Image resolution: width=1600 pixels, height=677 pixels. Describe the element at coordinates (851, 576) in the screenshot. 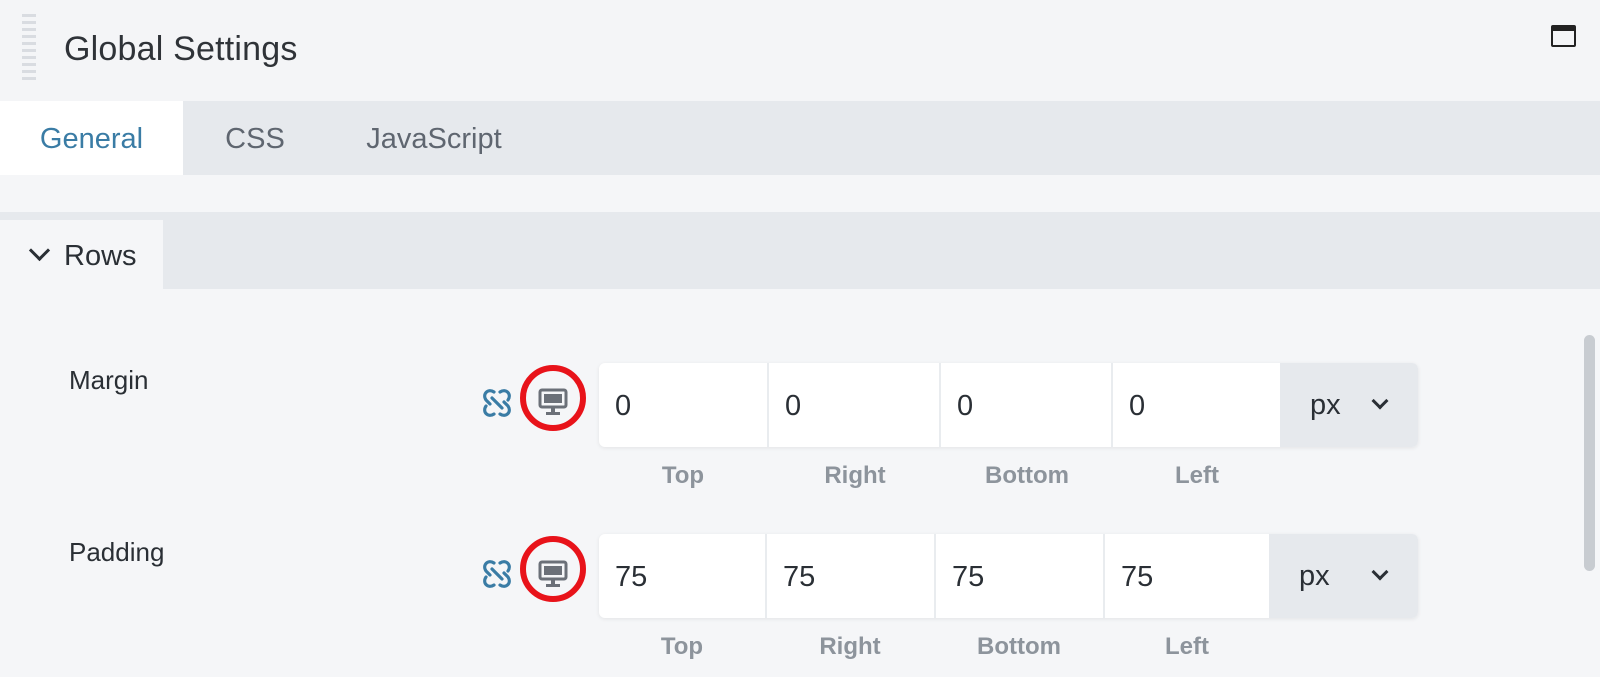

I see `padding-right-input: 75` at that location.